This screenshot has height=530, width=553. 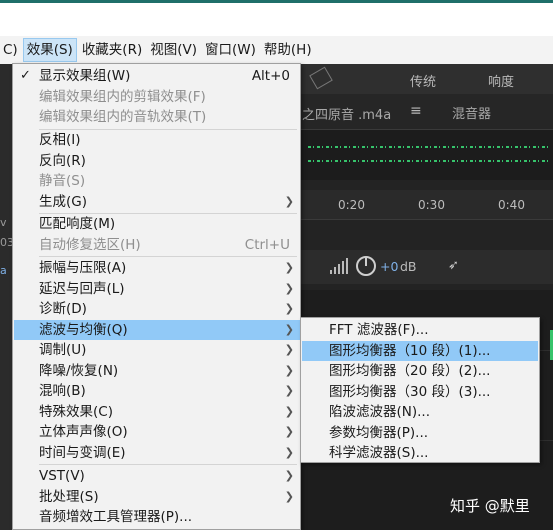 What do you see at coordinates (346, 113) in the screenshot?
I see `editor-tab-file: 之四原音 .m4a` at bounding box center [346, 113].